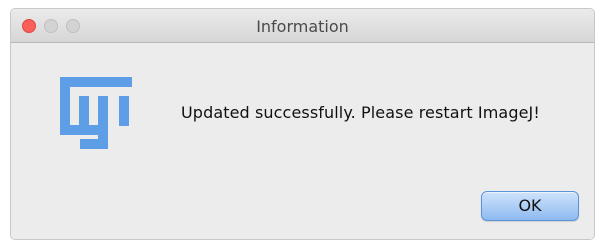  What do you see at coordinates (530, 206) in the screenshot?
I see `ok-button: OK` at bounding box center [530, 206].